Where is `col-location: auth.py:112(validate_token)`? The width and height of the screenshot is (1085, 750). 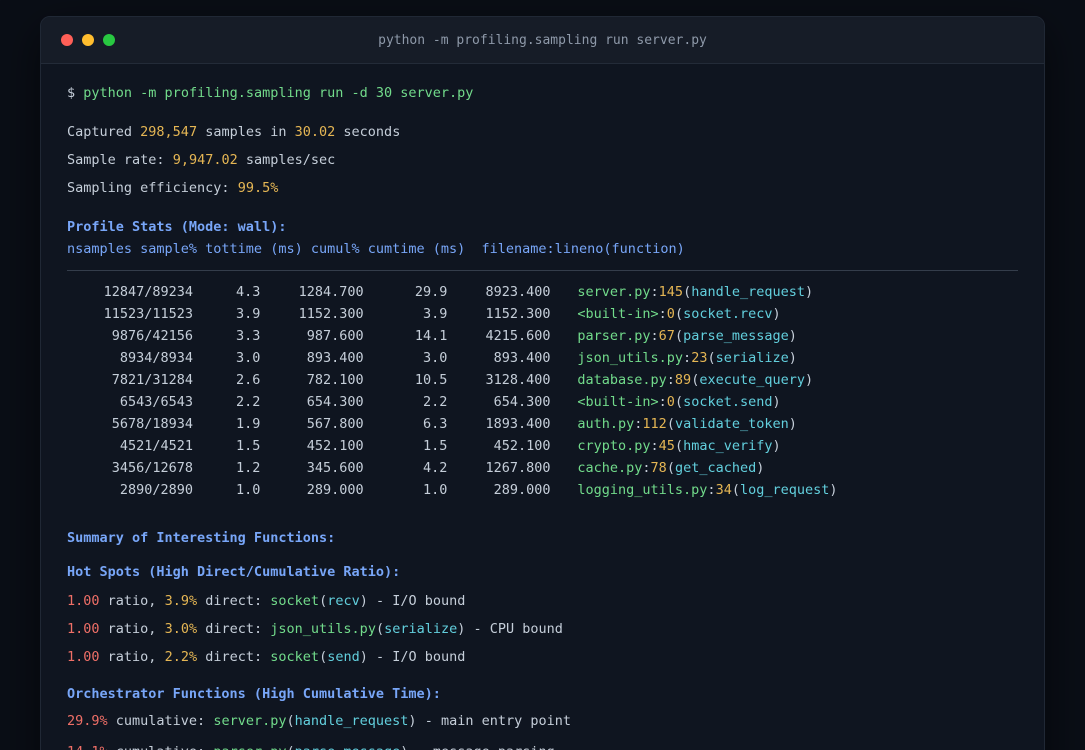
col-location: auth.py:112(validate_token) is located at coordinates (687, 424).